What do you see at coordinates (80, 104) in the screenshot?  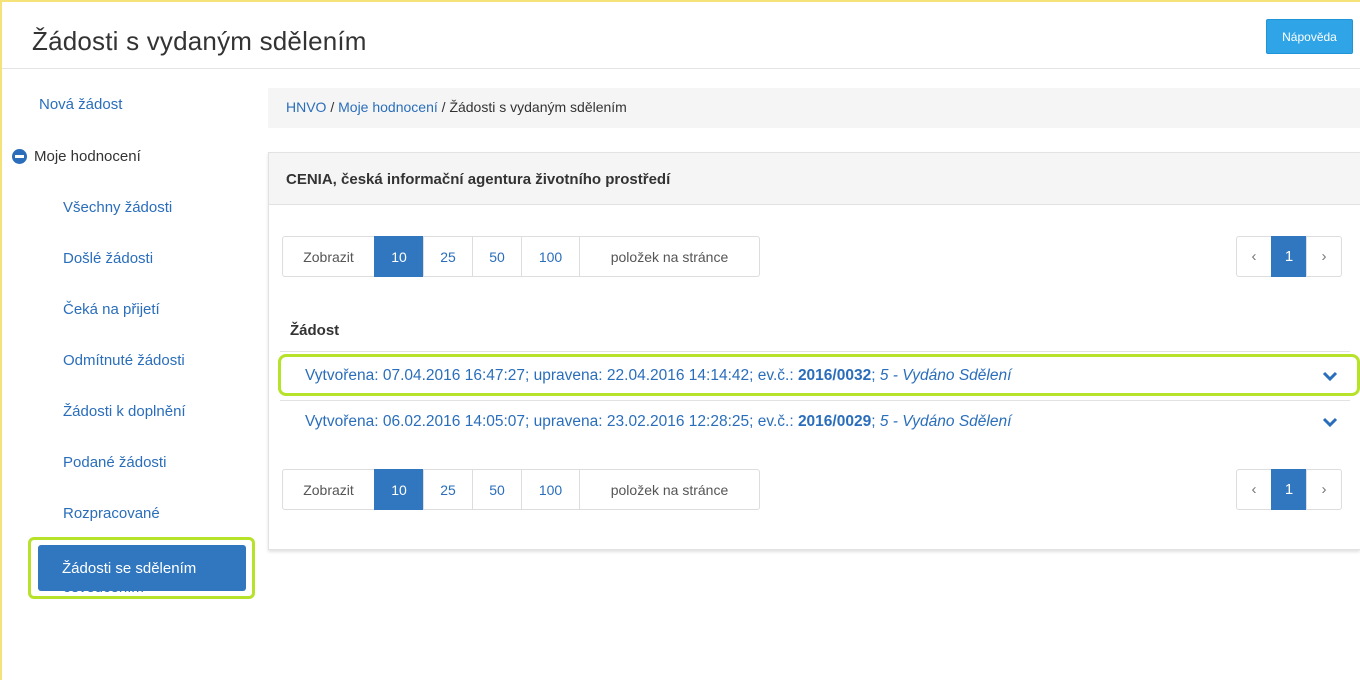 I see `sidebar-item-new-request: Nová žádost` at bounding box center [80, 104].